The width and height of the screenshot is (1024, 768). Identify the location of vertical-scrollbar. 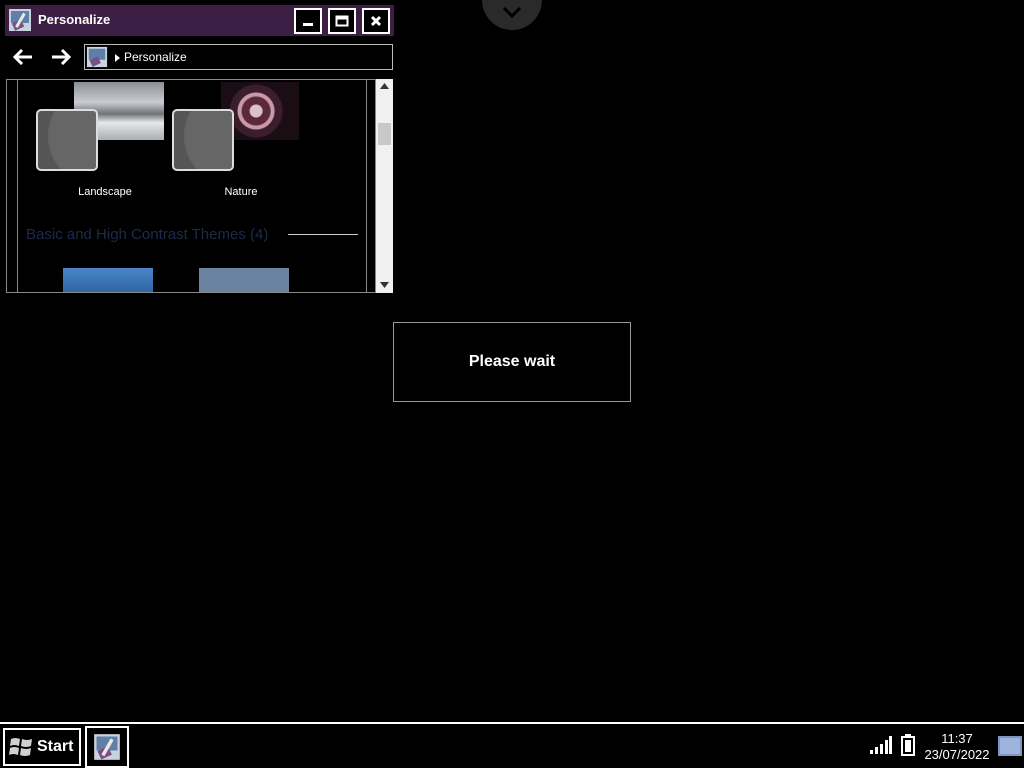
(384, 186).